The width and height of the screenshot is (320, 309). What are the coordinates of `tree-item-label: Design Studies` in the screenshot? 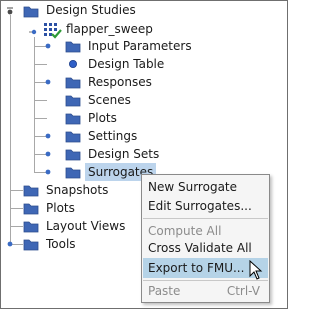 It's located at (91, 10).